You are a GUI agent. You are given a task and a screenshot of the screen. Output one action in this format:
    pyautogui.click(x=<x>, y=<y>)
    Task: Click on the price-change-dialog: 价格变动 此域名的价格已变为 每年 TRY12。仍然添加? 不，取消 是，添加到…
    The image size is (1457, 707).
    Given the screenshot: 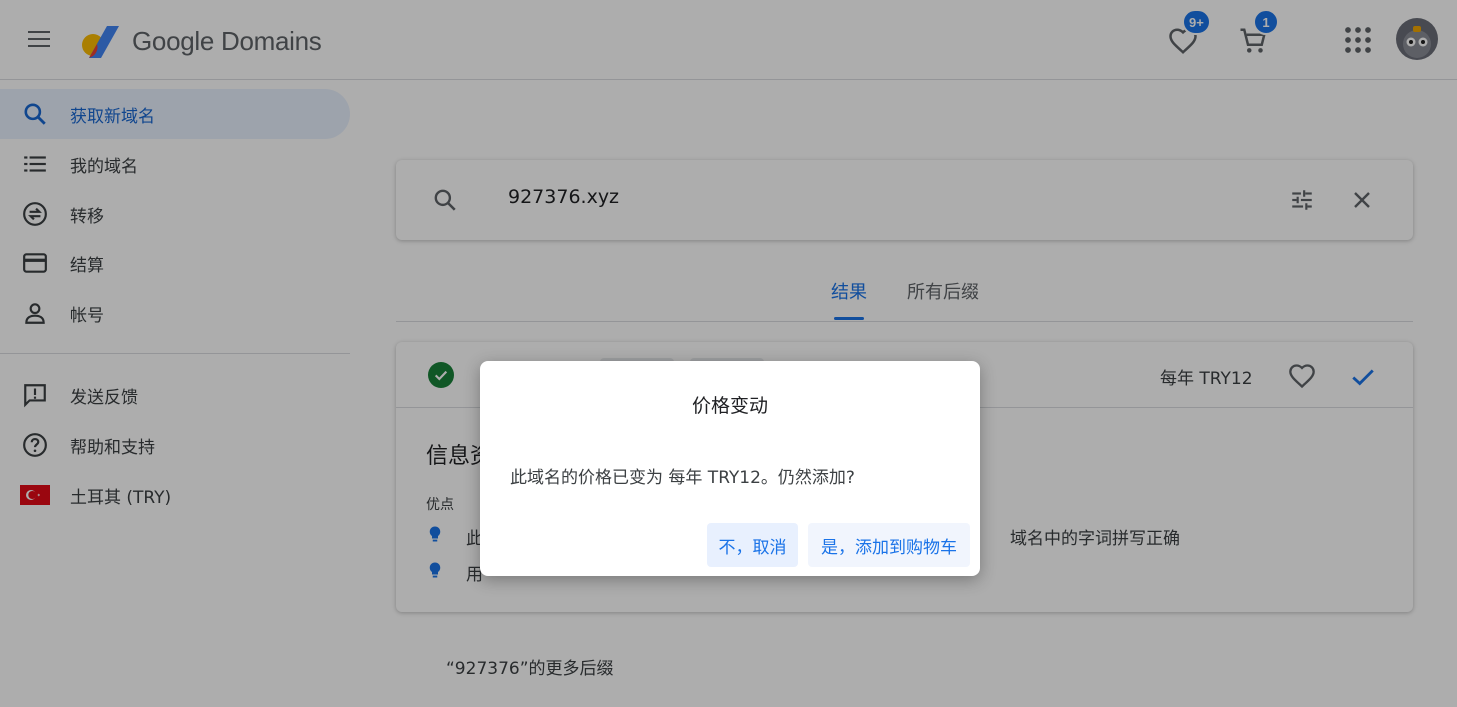 What is the action you would take?
    pyautogui.click(x=730, y=468)
    